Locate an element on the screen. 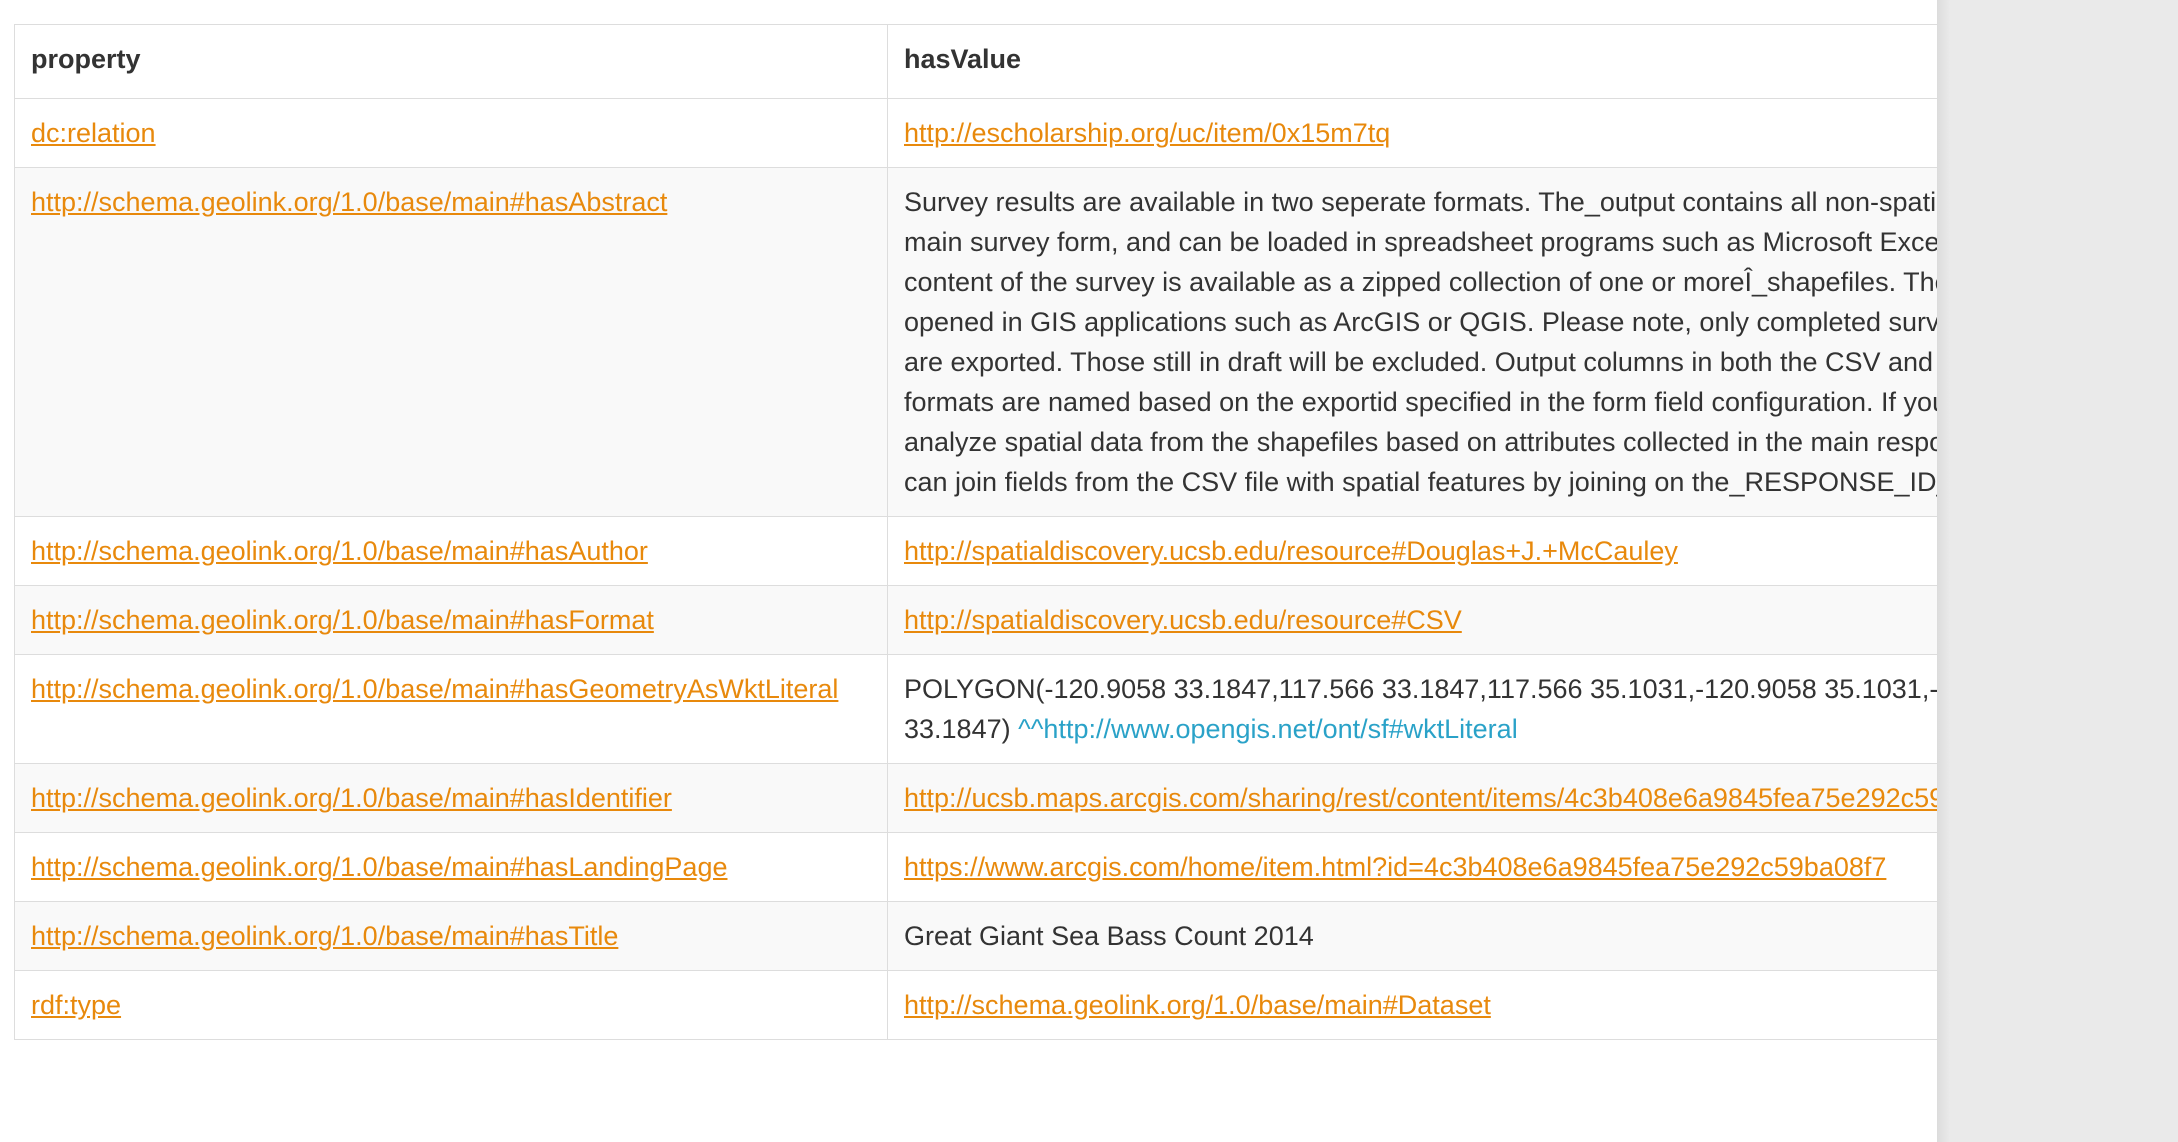 The width and height of the screenshot is (2178, 1142). property-cell: rdf:type is located at coordinates (451, 1005).